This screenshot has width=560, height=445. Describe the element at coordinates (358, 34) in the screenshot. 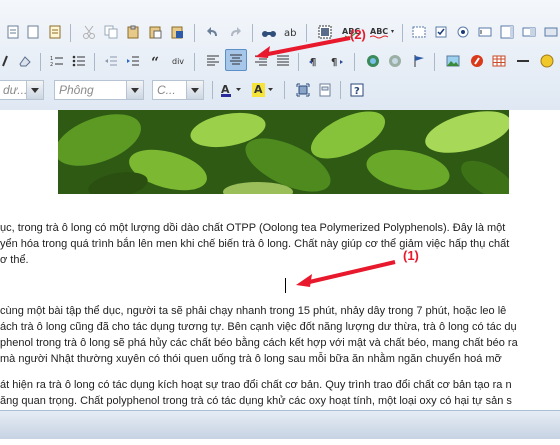

I see `annotation-label-2: (2)` at that location.